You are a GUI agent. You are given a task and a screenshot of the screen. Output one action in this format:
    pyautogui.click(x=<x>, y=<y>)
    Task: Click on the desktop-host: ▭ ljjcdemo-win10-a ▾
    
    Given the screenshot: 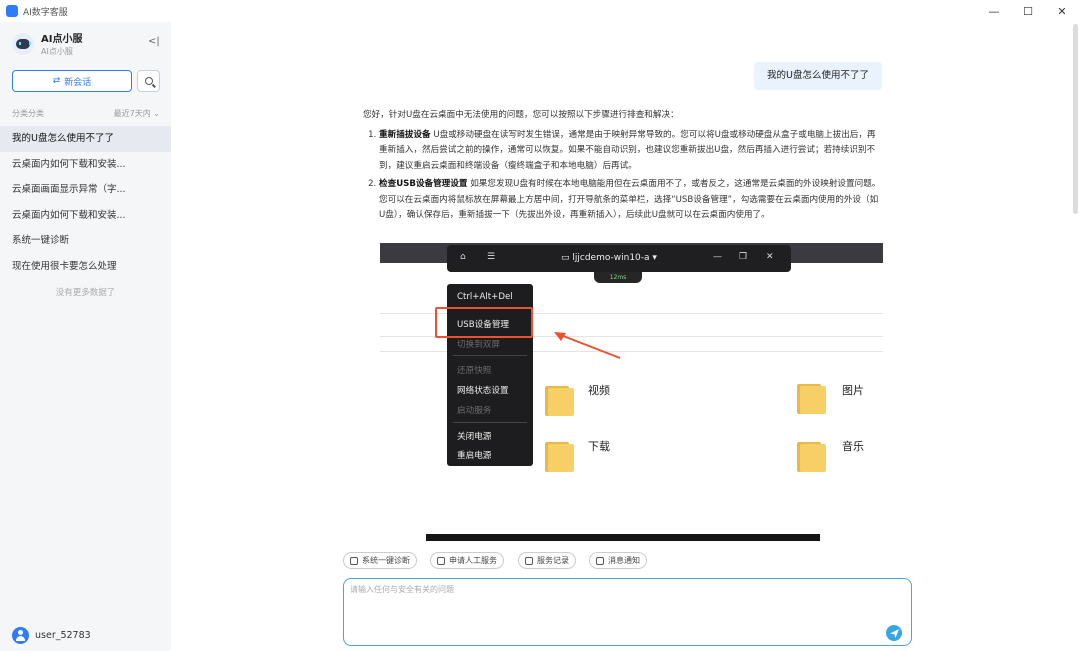 What is the action you would take?
    pyautogui.click(x=609, y=258)
    